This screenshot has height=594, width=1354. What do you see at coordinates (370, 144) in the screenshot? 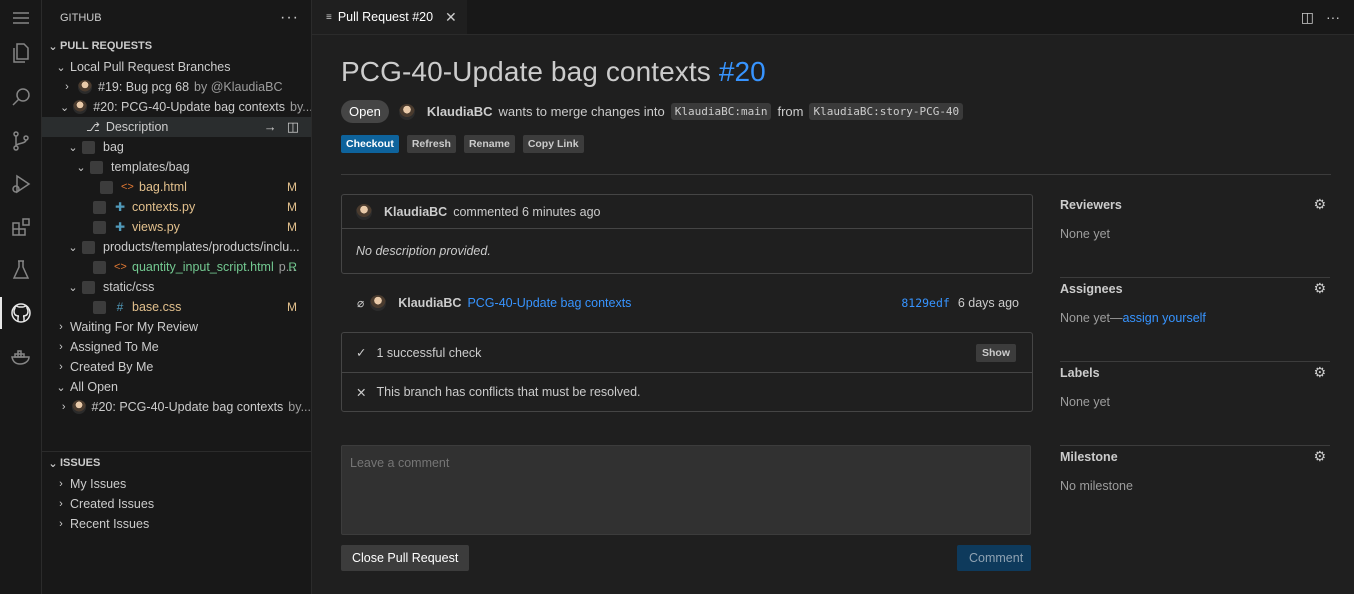
I see `checkout-button: Checkout` at bounding box center [370, 144].